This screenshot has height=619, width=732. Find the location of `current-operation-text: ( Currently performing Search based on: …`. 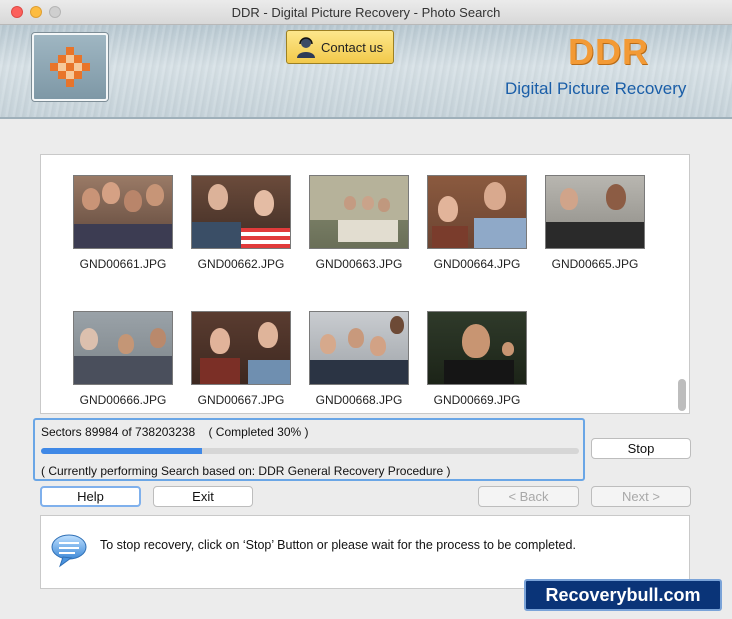

current-operation-text: ( Currently performing Search based on: … is located at coordinates (246, 471).